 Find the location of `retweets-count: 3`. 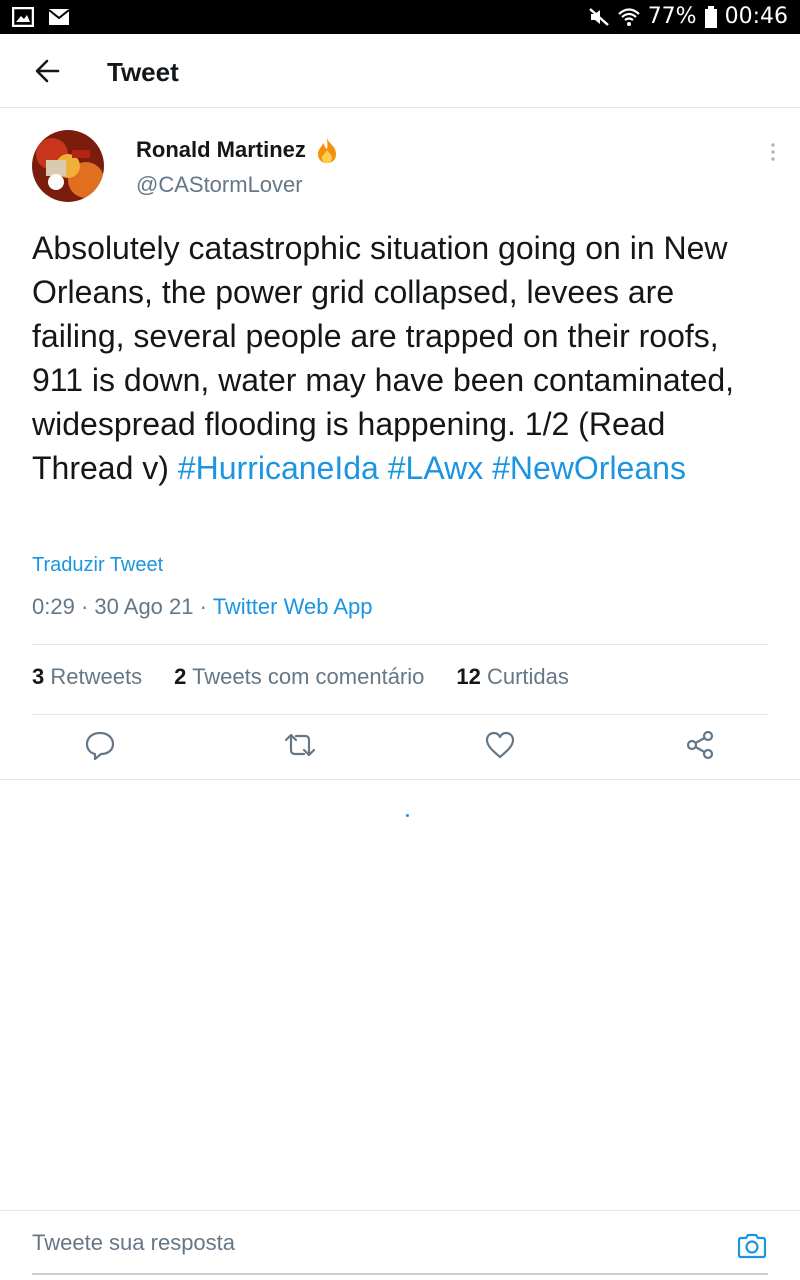

retweets-count: 3 is located at coordinates (38, 676).